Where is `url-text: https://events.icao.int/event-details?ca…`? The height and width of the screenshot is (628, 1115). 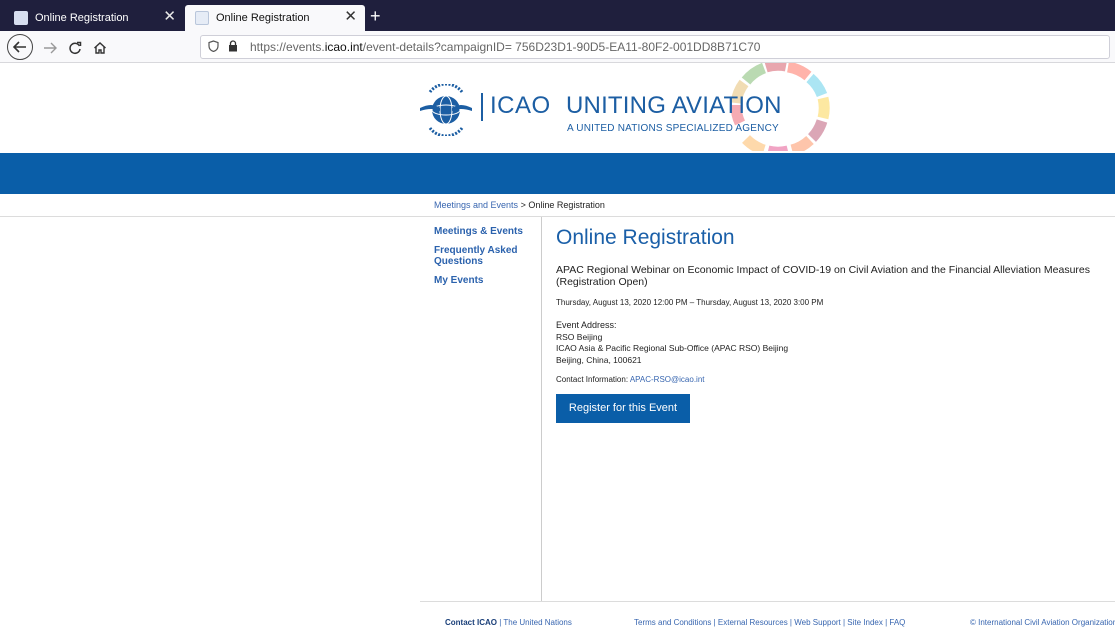 url-text: https://events.icao.int/event-details?ca… is located at coordinates (505, 47).